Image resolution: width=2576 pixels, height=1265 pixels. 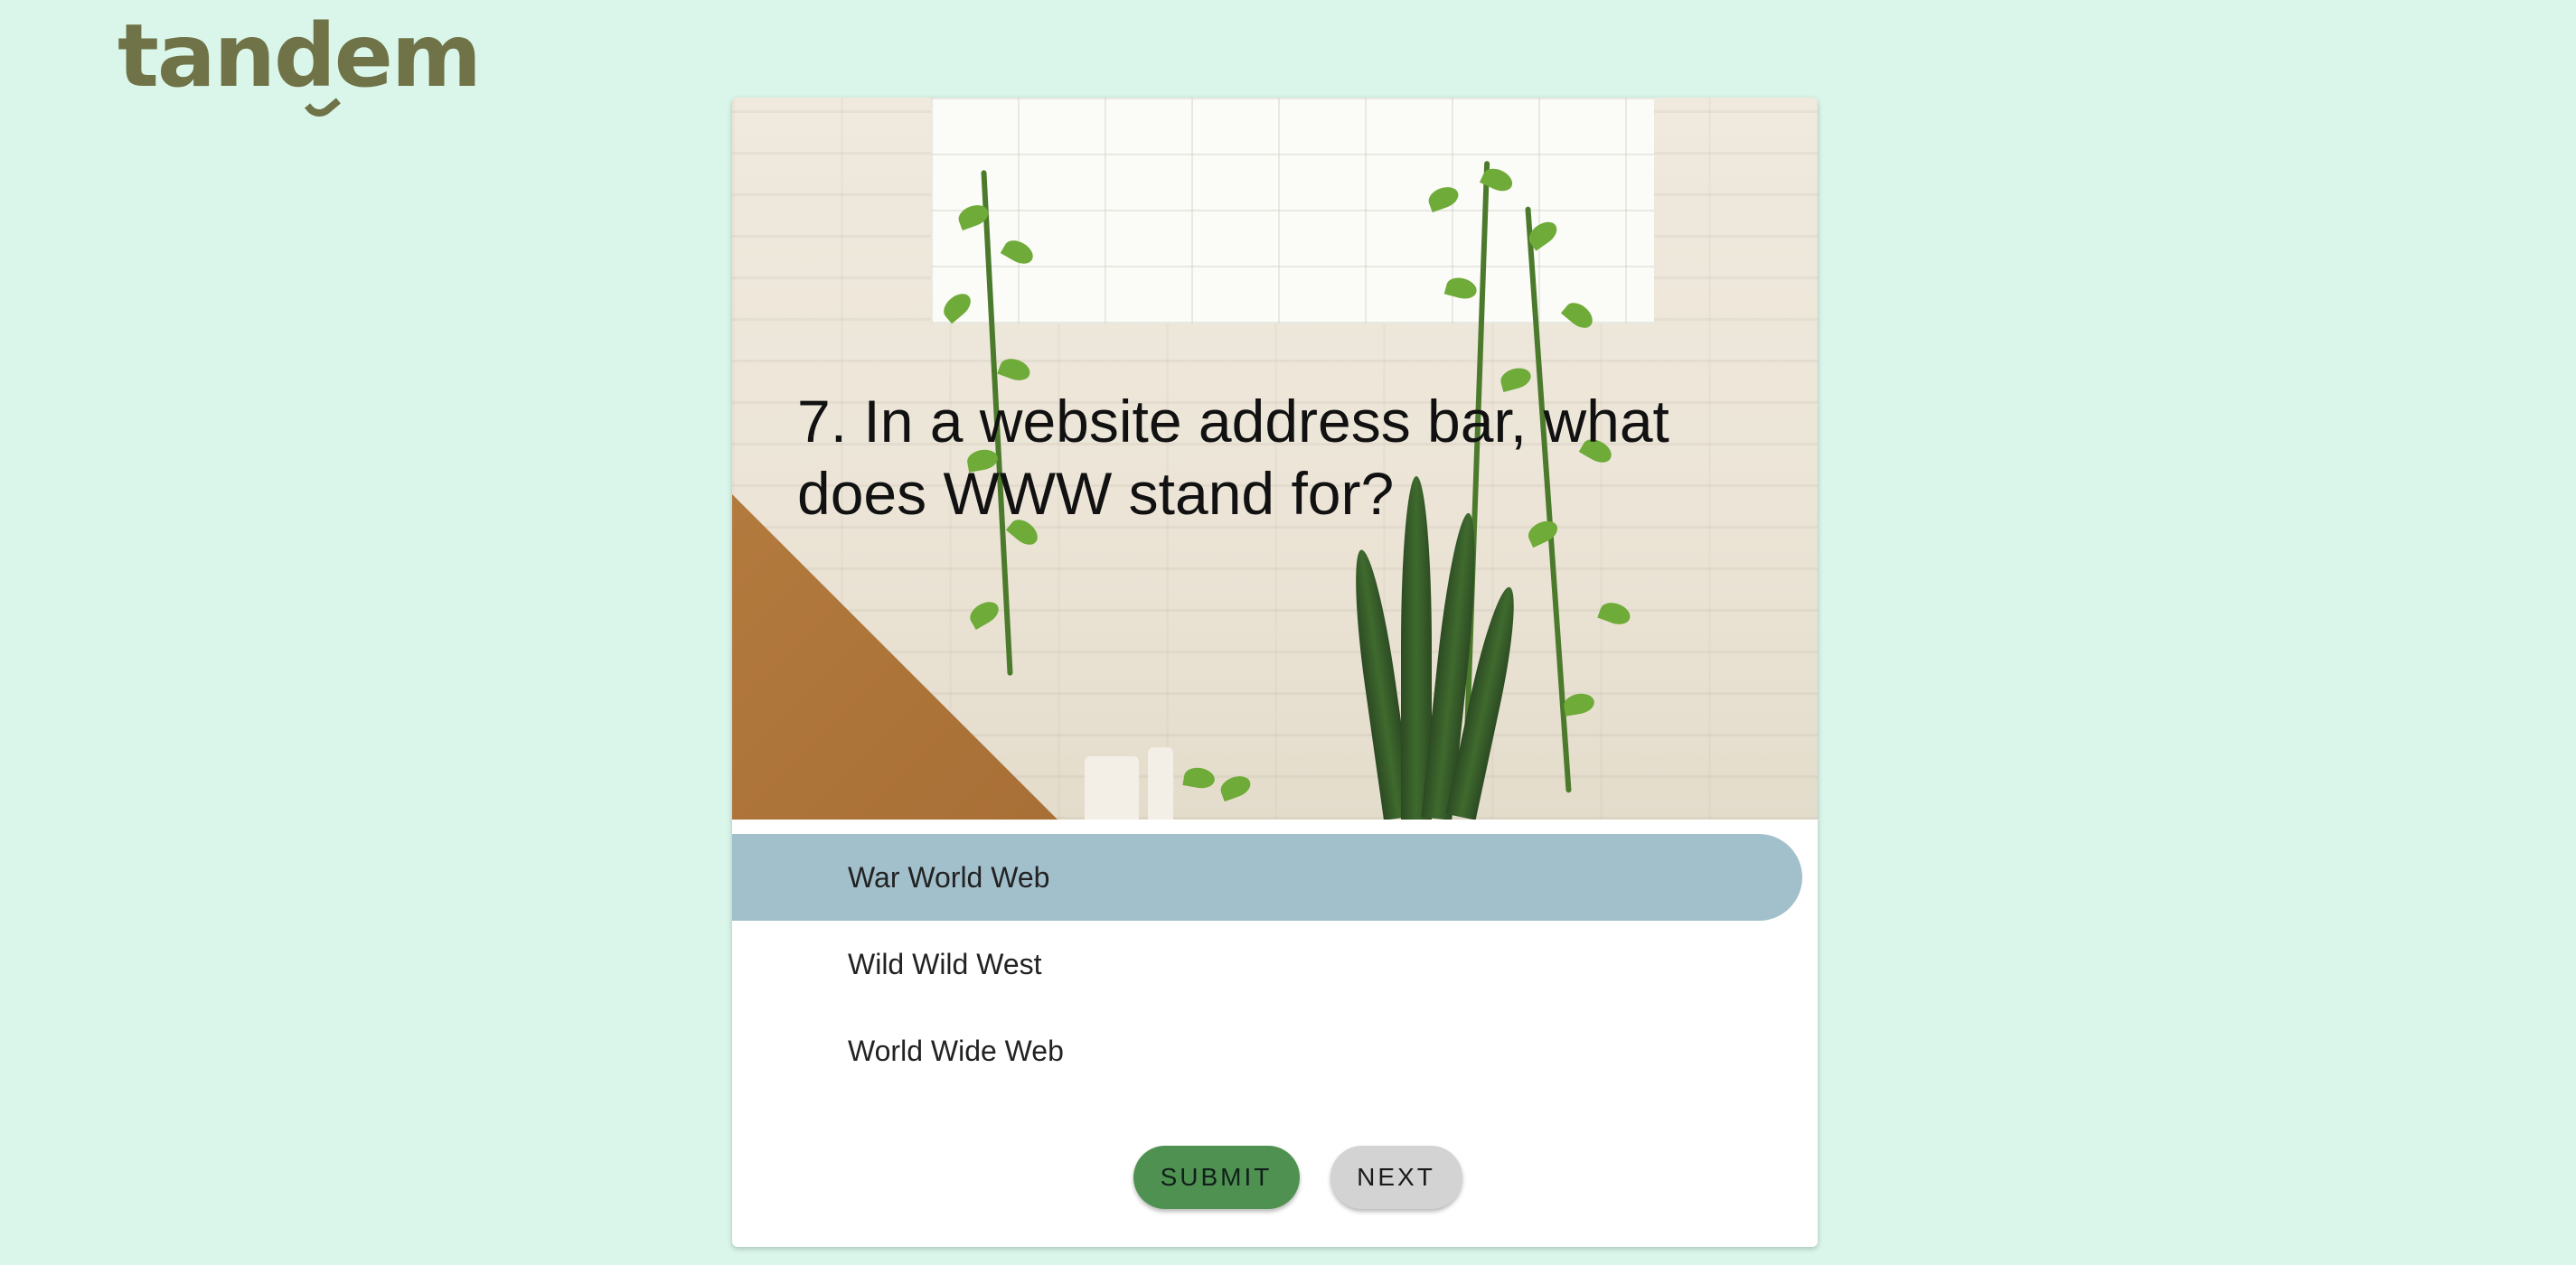 What do you see at coordinates (1267, 878) in the screenshot?
I see `option-war-world-web: War World Web` at bounding box center [1267, 878].